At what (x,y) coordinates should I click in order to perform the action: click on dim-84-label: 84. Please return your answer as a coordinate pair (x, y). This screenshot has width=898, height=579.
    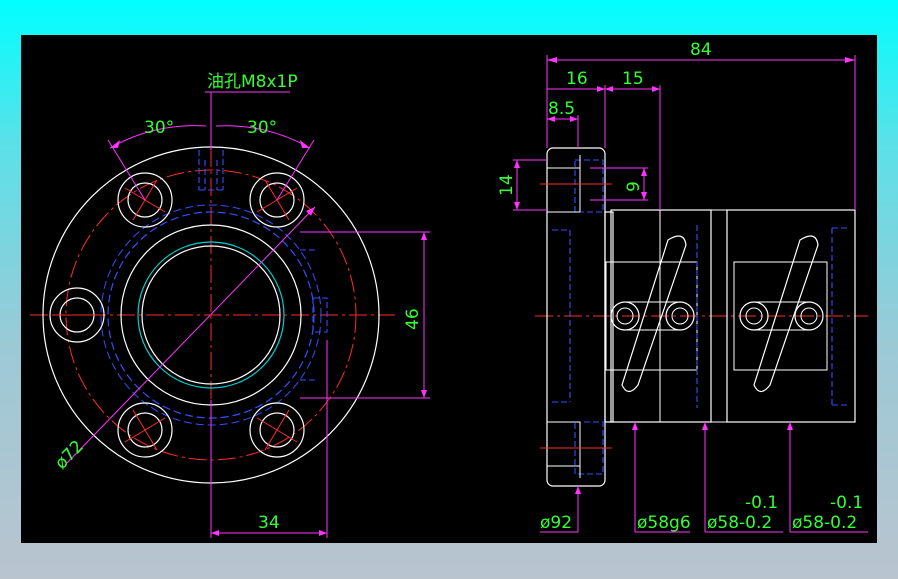
    Looking at the image, I should click on (701, 50).